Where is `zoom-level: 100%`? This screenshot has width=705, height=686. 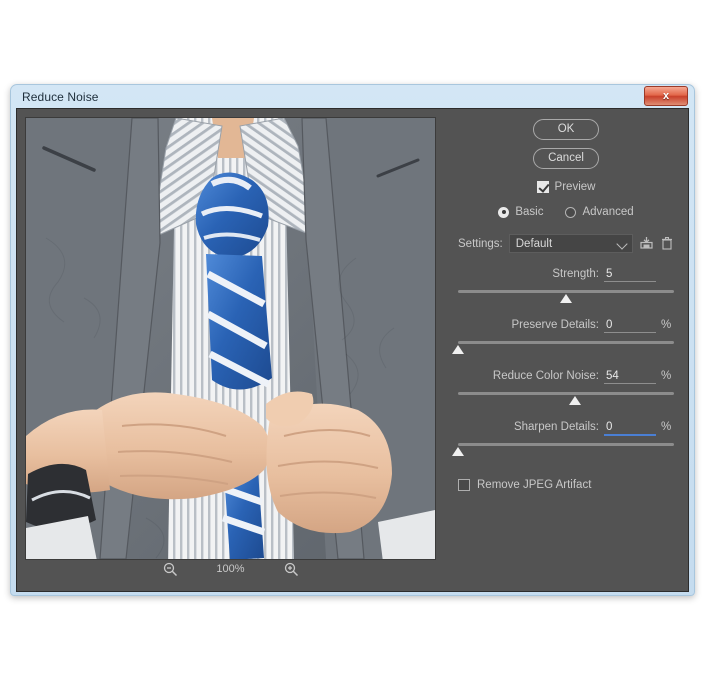
zoom-level: 100% is located at coordinates (230, 569).